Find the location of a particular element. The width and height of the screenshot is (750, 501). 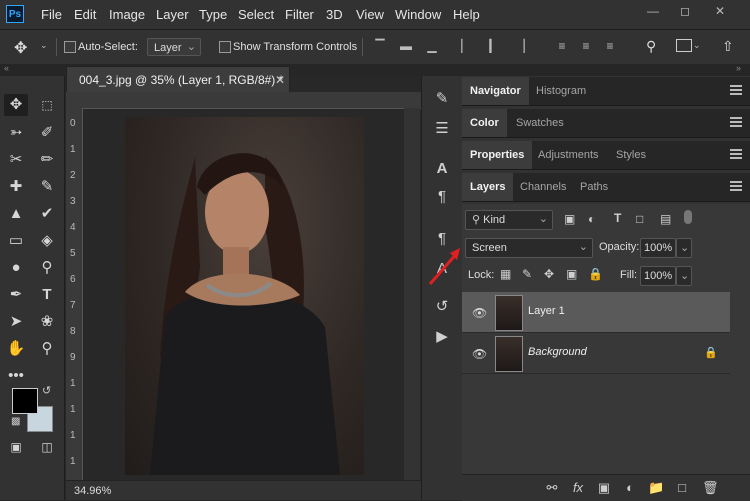

layer-filter-dropdown: ⚲ Kind ⌄ is located at coordinates (509, 220).